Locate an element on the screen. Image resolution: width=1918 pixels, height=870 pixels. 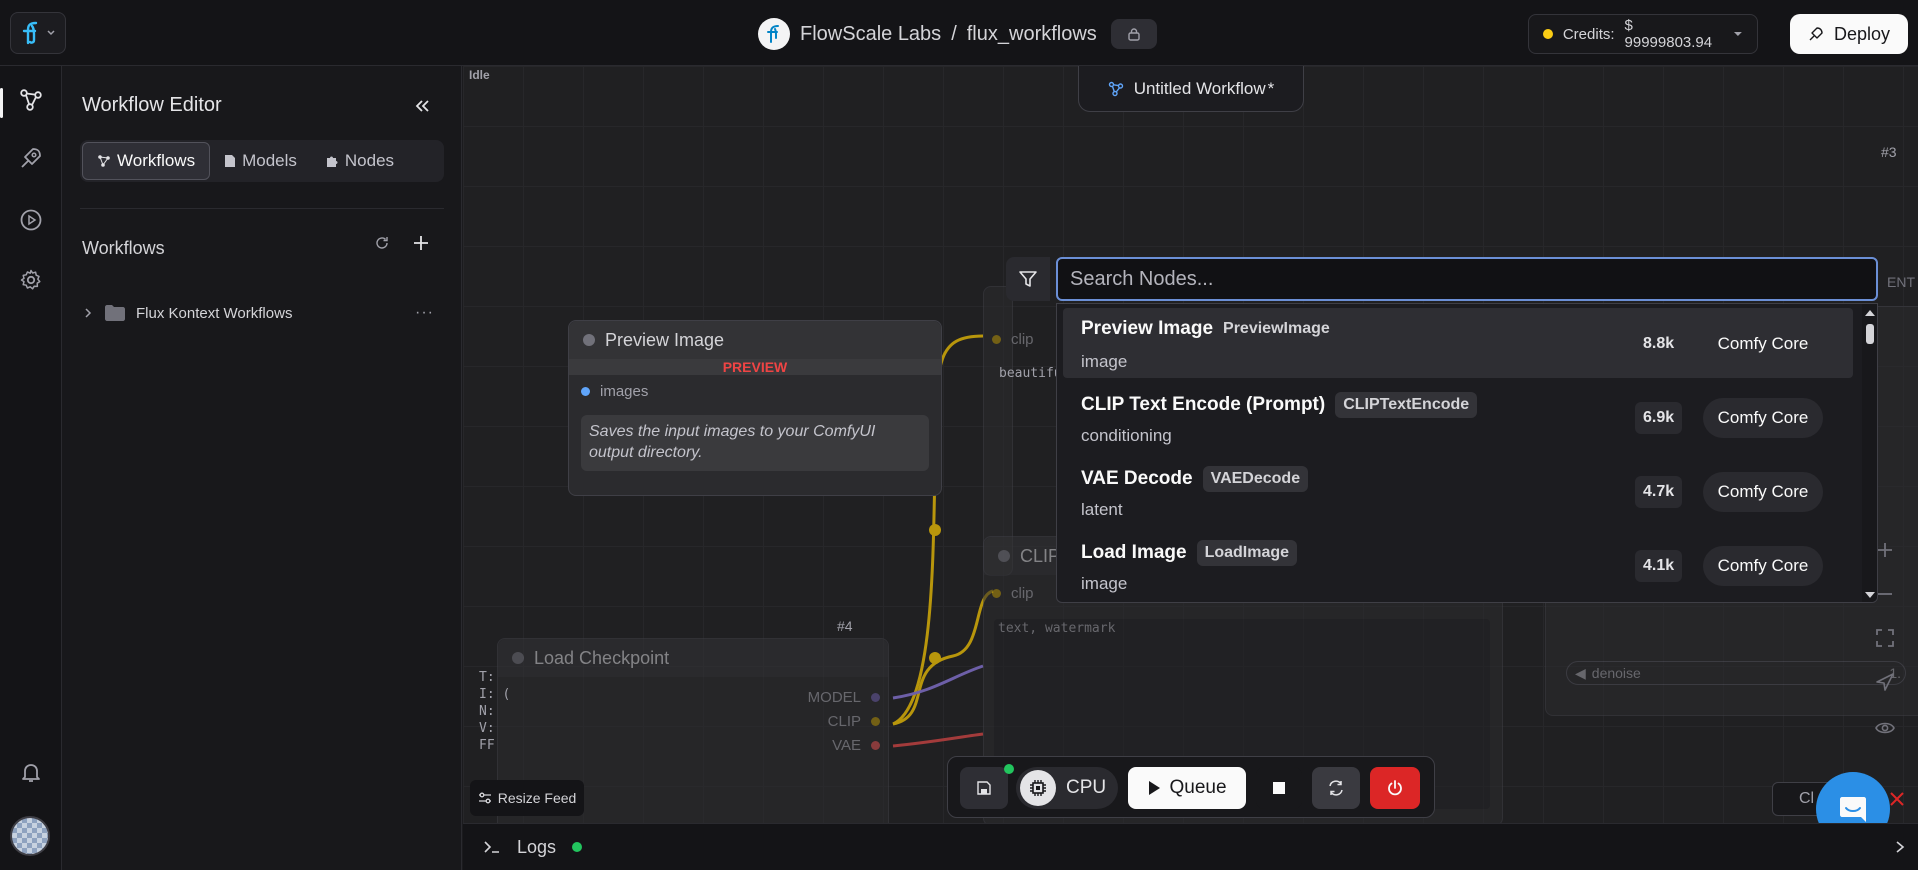
result-usage-count: 4.7k is located at coordinates (1659, 492).